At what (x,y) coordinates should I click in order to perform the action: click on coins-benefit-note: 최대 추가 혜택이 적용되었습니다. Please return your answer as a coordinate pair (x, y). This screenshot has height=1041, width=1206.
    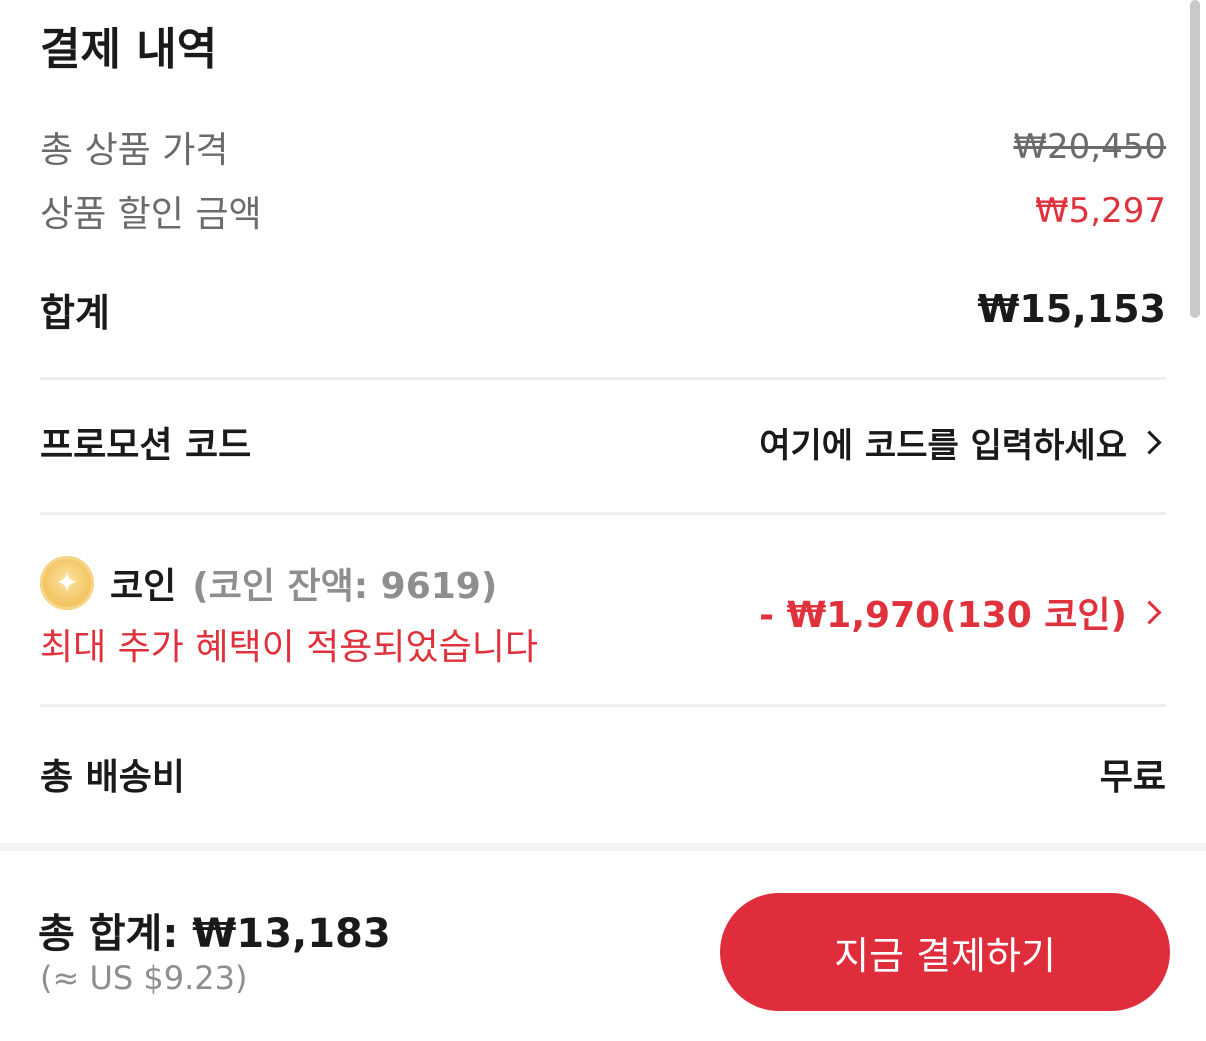
    Looking at the image, I should click on (289, 647).